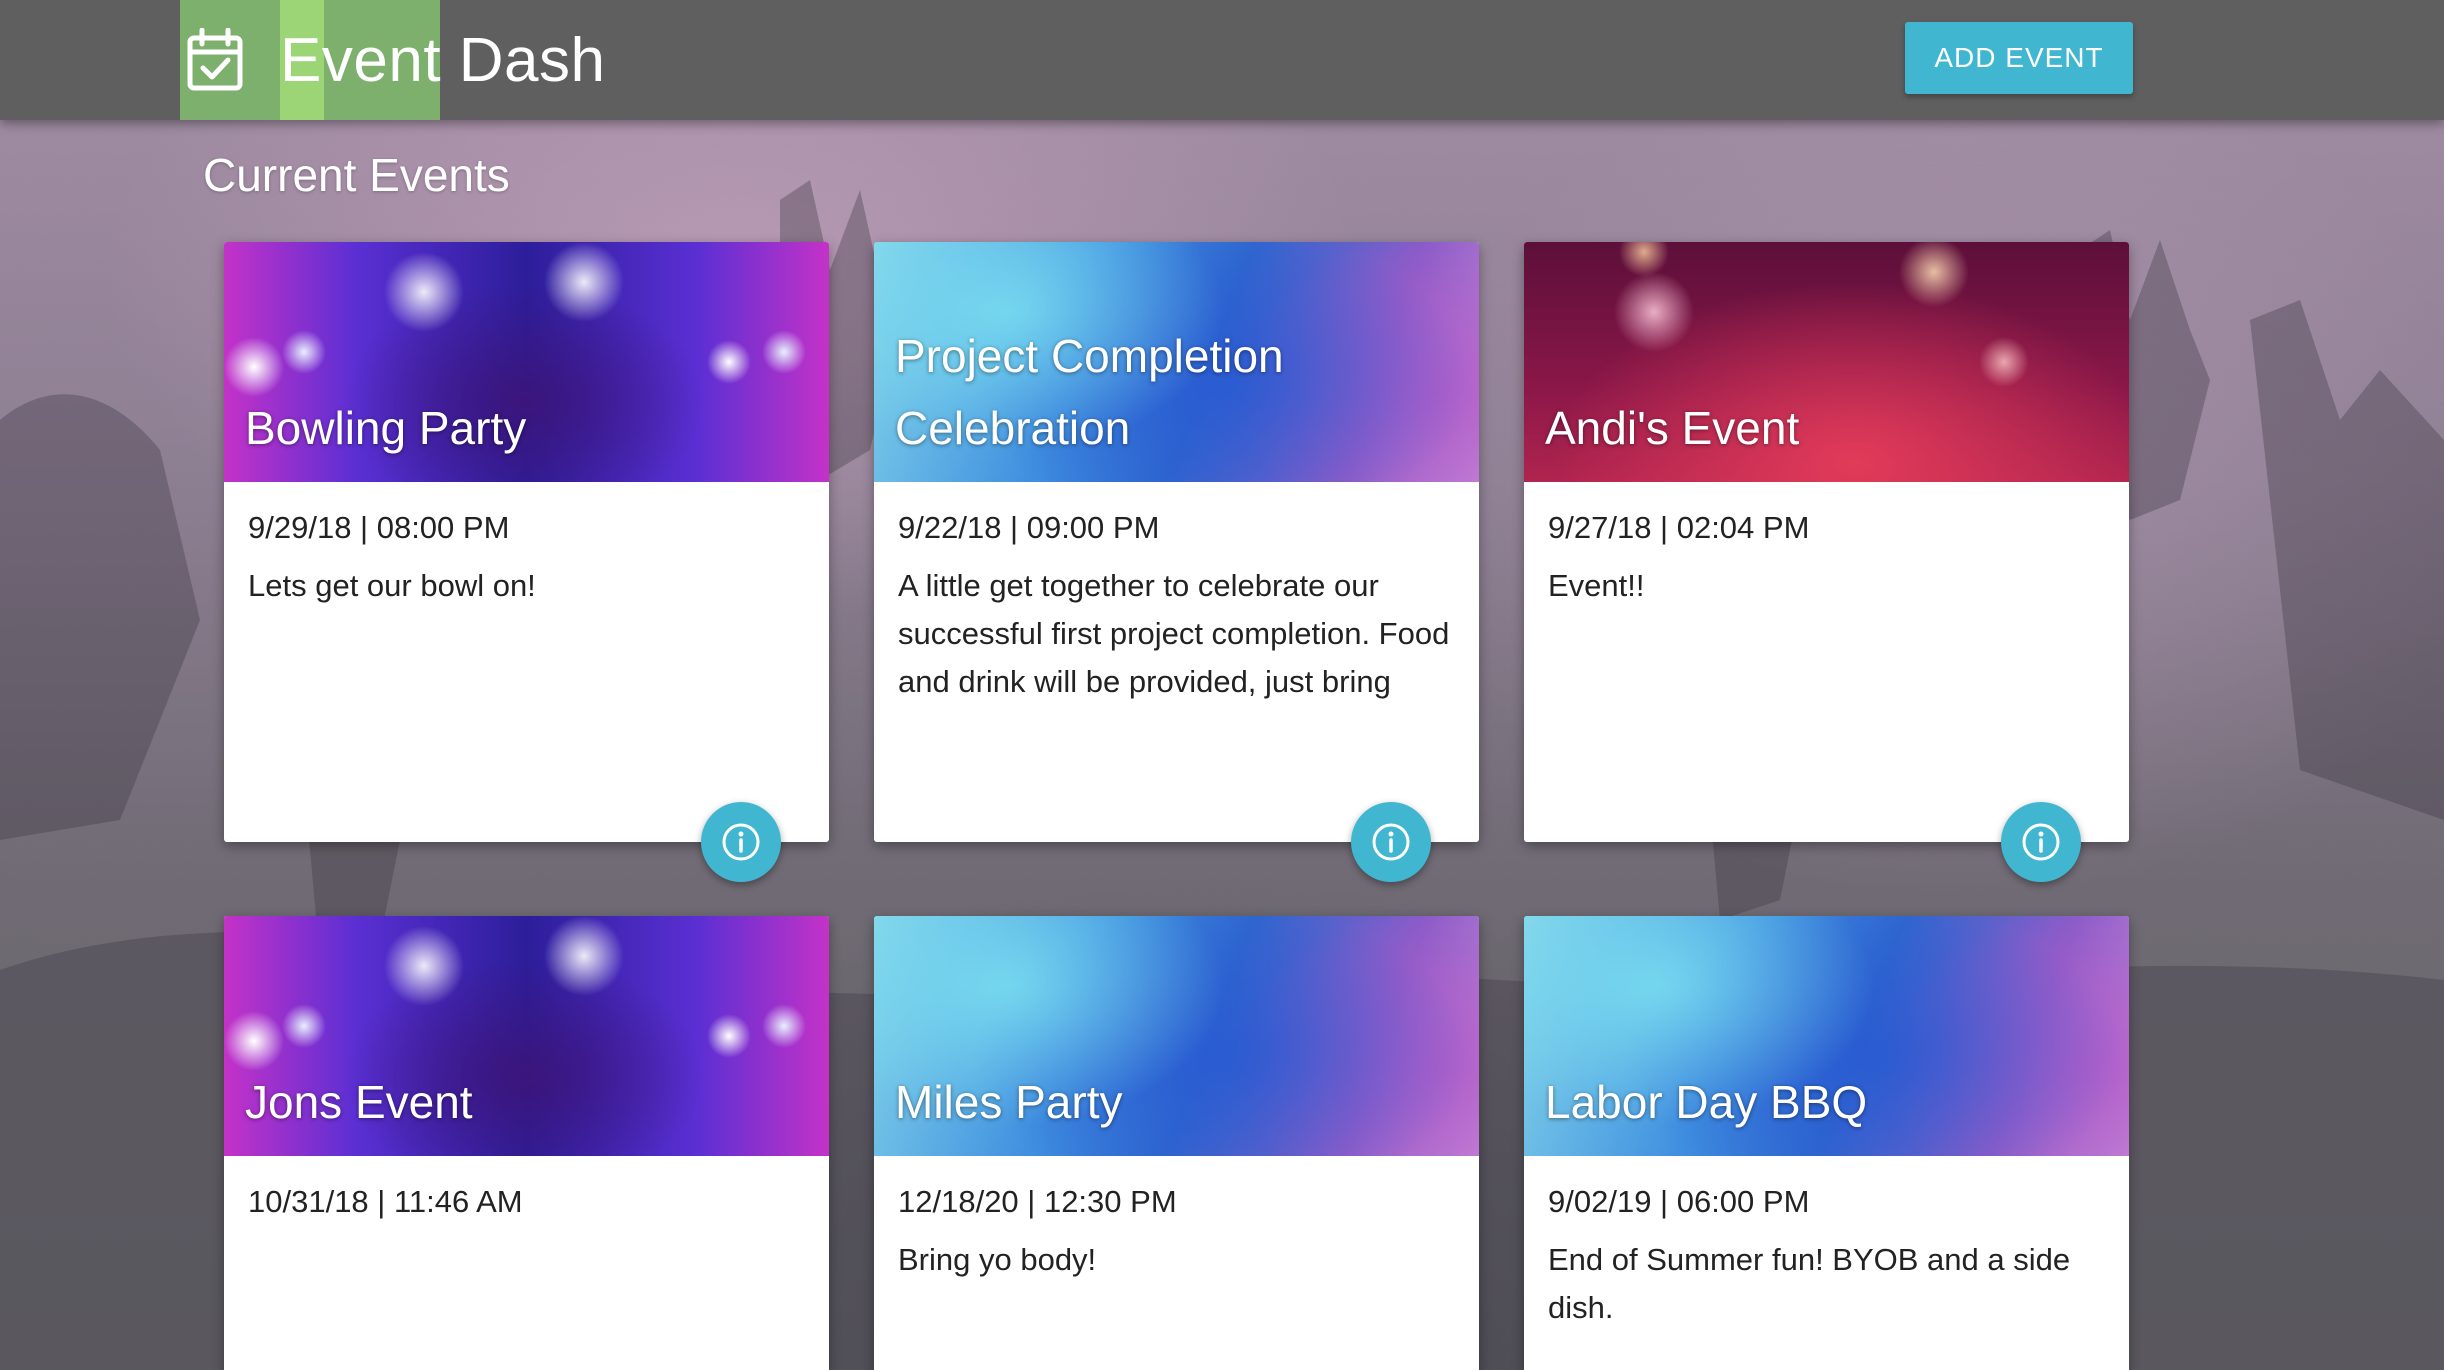  Describe the element at coordinates (1826, 1036) in the screenshot. I see `event-card-image: Labor Day BBQ` at that location.